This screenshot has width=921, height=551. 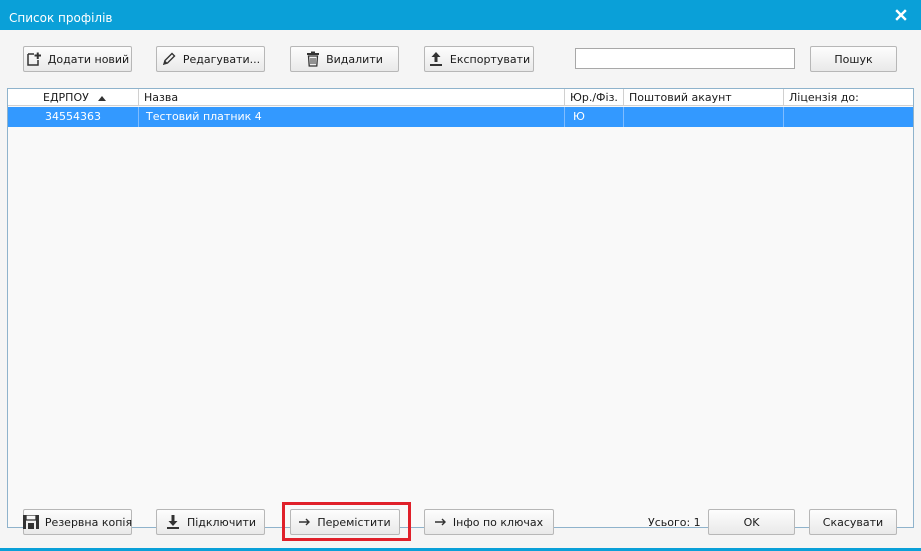 I want to click on download-icon, so click(x=172, y=522).